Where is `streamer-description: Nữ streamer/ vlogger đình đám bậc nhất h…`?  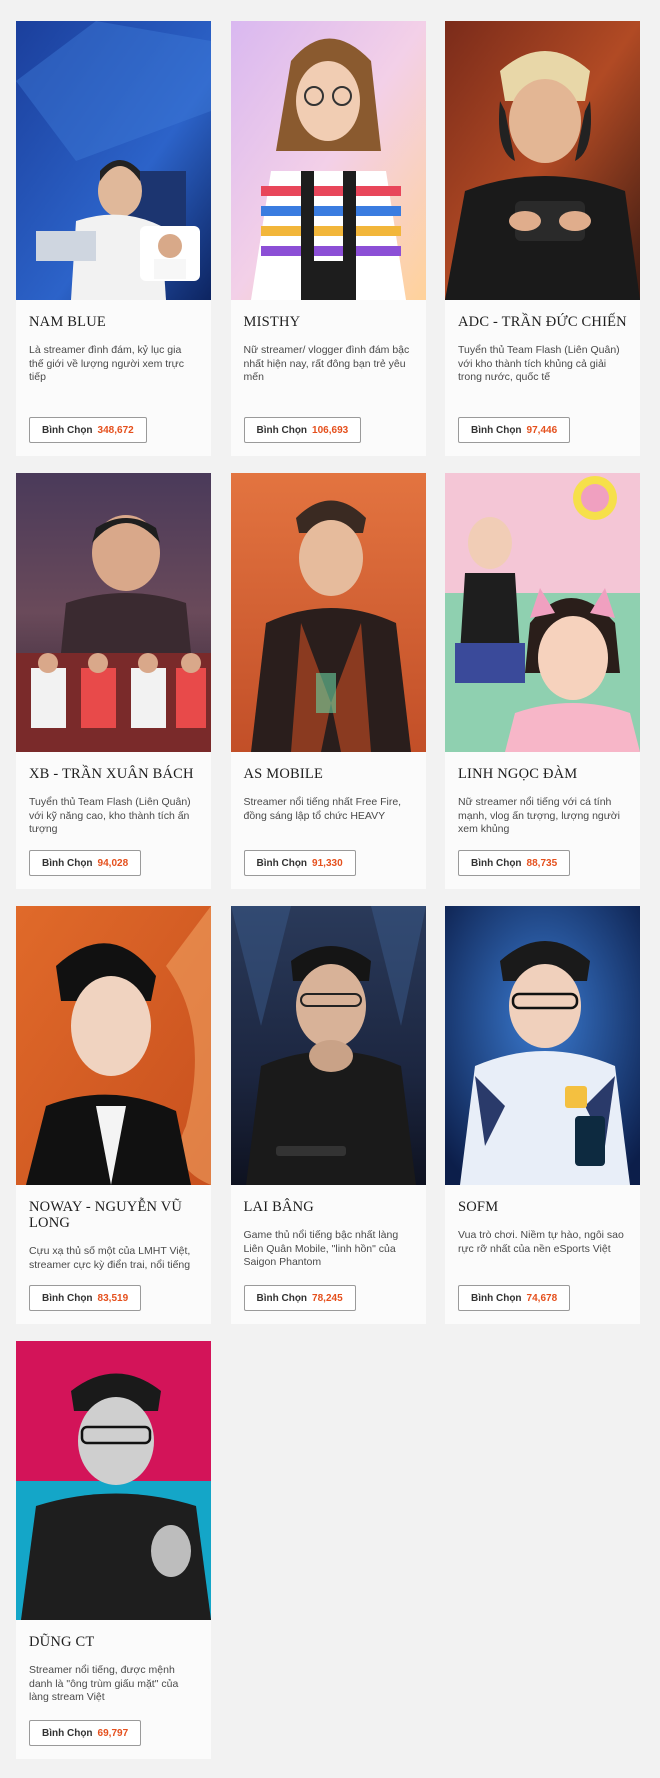 streamer-description: Nữ streamer/ vlogger đình đám bậc nhất h… is located at coordinates (326, 363).